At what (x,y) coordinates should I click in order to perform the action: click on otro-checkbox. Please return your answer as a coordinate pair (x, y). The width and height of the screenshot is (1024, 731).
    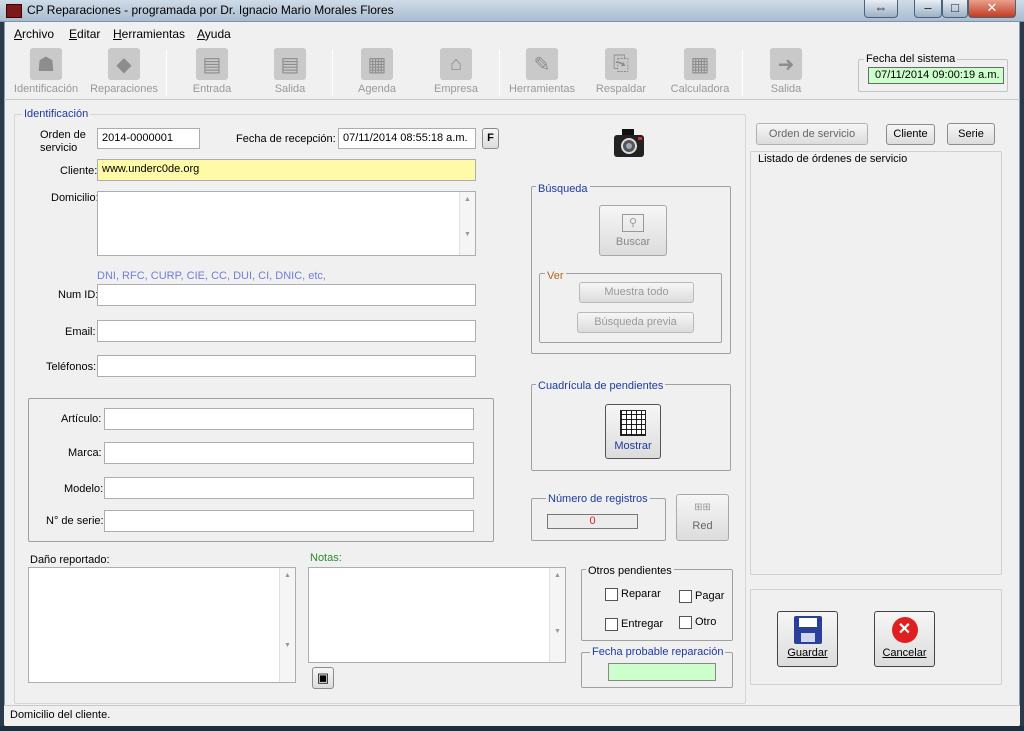
    Looking at the image, I should click on (685, 622).